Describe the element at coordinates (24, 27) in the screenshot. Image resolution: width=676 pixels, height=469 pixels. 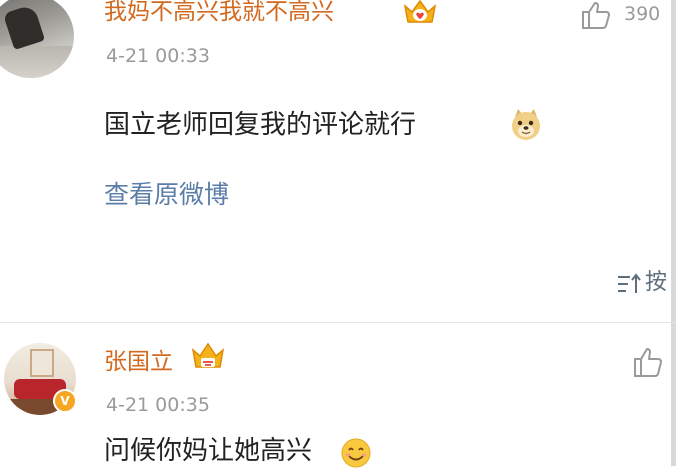
I see `avatar-figure` at that location.